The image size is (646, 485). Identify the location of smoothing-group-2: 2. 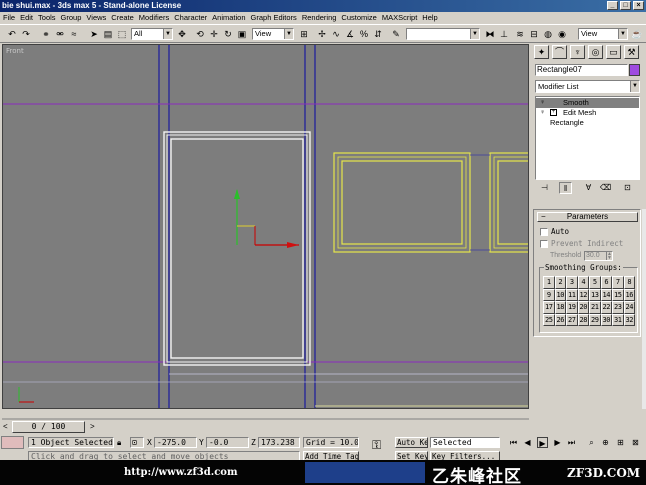
(560, 282).